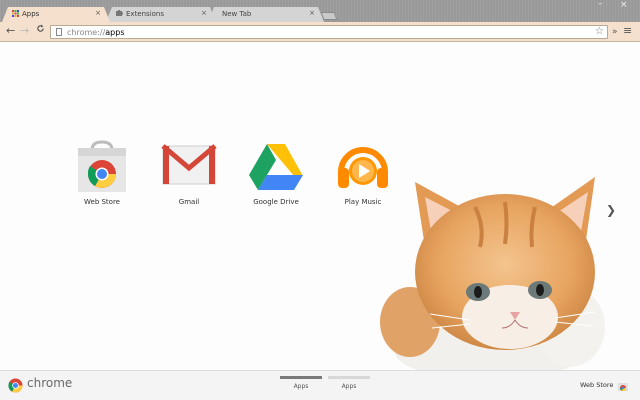  What do you see at coordinates (50, 383) in the screenshot?
I see `chrome-brand-label: chrome` at bounding box center [50, 383].